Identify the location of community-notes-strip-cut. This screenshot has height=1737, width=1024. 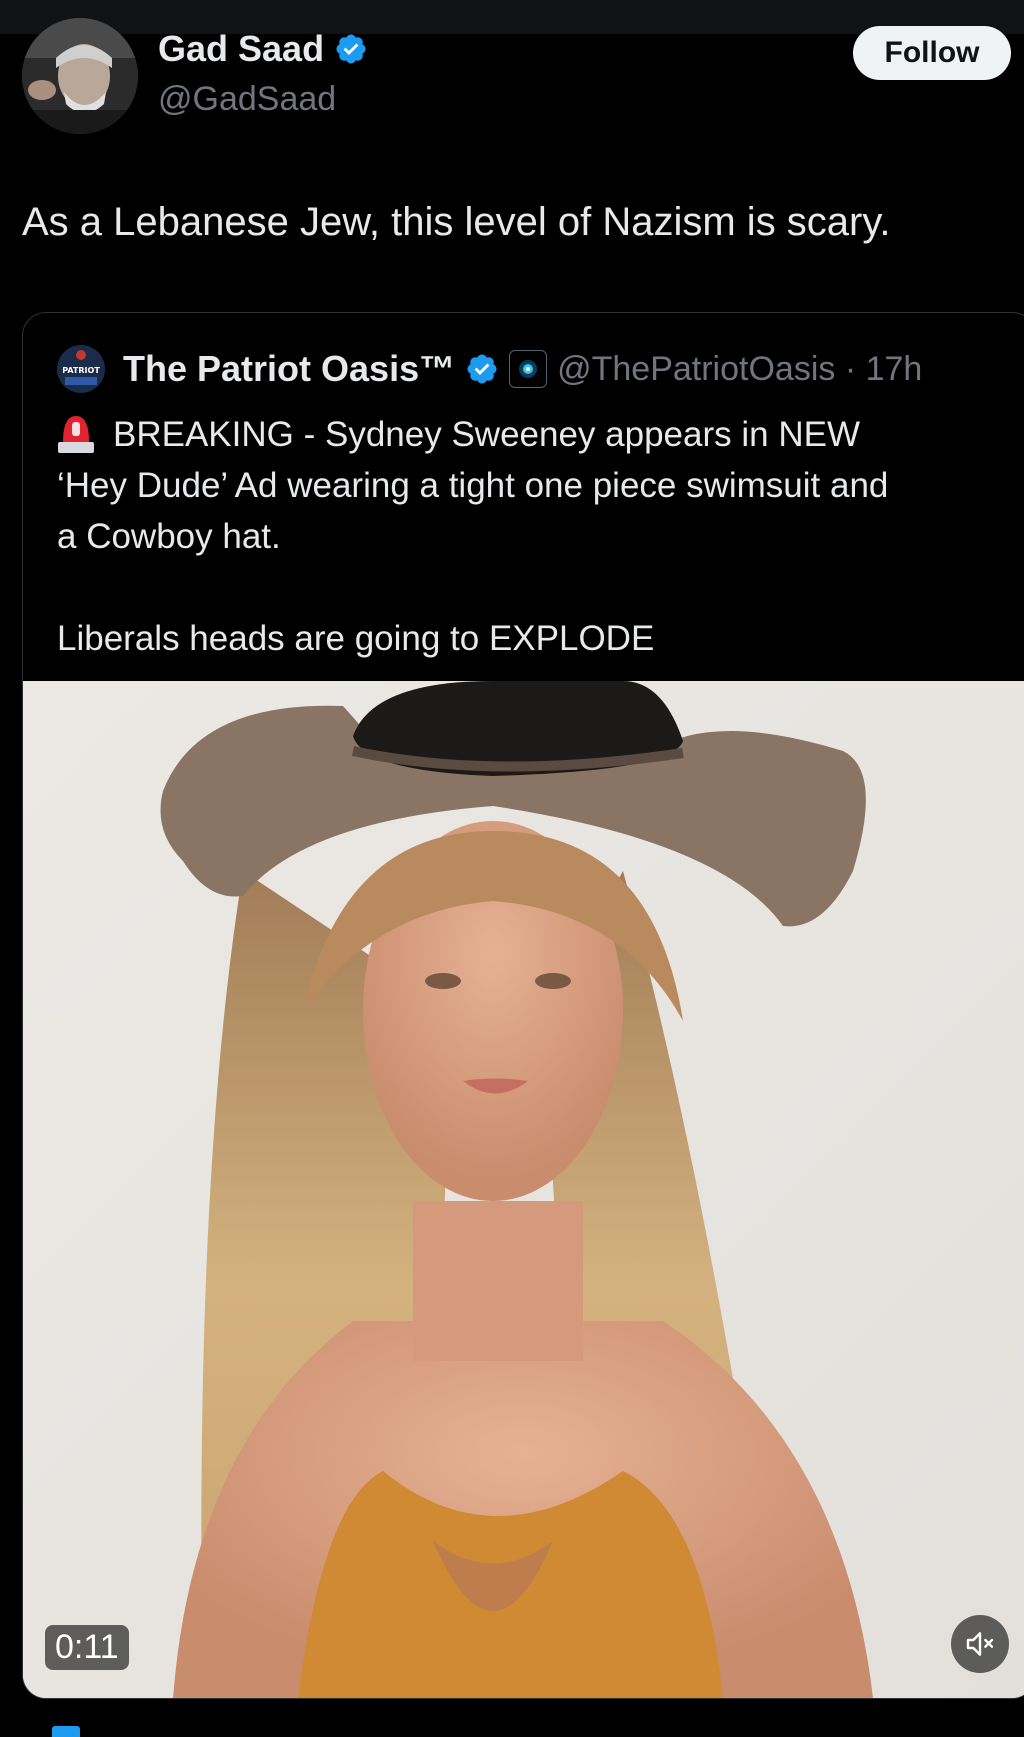
(523, 1724).